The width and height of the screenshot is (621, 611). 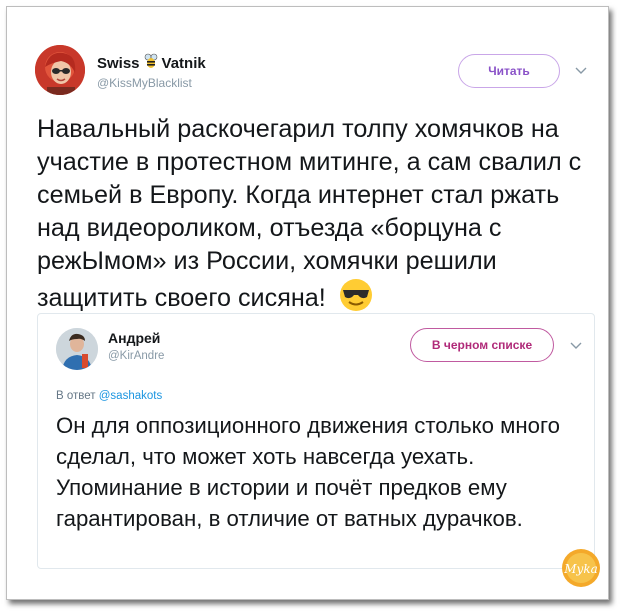 I want to click on display-name: Swiss Vatnik, so click(x=151, y=63).